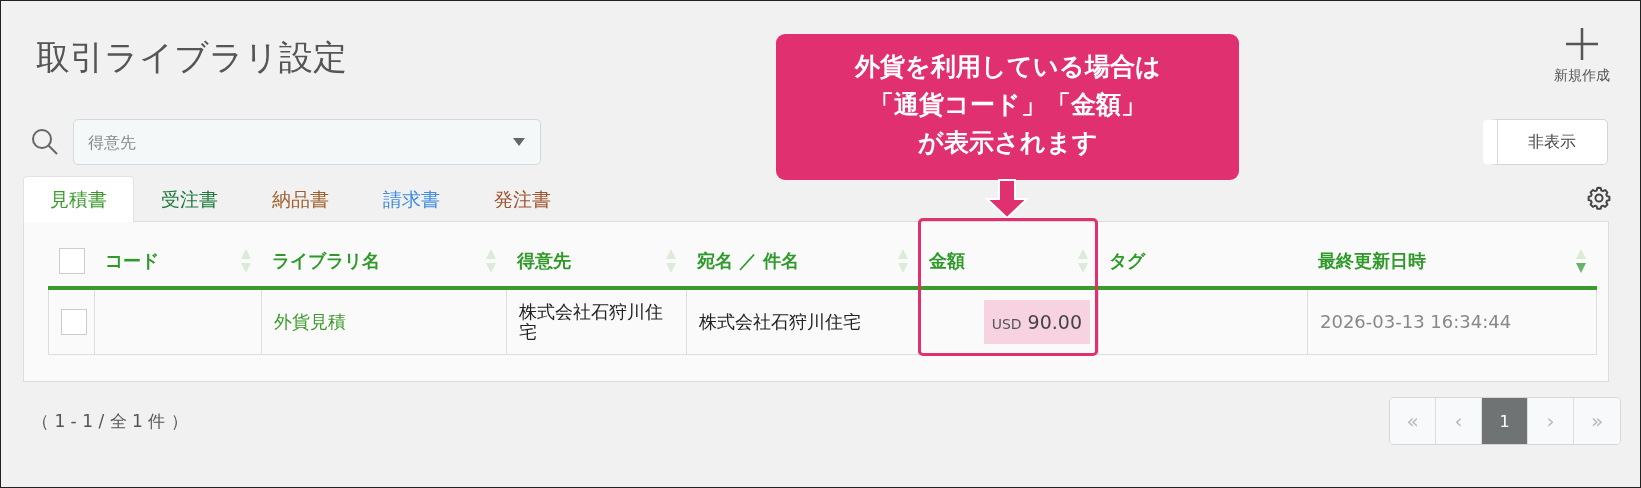 The width and height of the screenshot is (1641, 488). What do you see at coordinates (1580, 261) in the screenshot?
I see `sort-descending-icon` at bounding box center [1580, 261].